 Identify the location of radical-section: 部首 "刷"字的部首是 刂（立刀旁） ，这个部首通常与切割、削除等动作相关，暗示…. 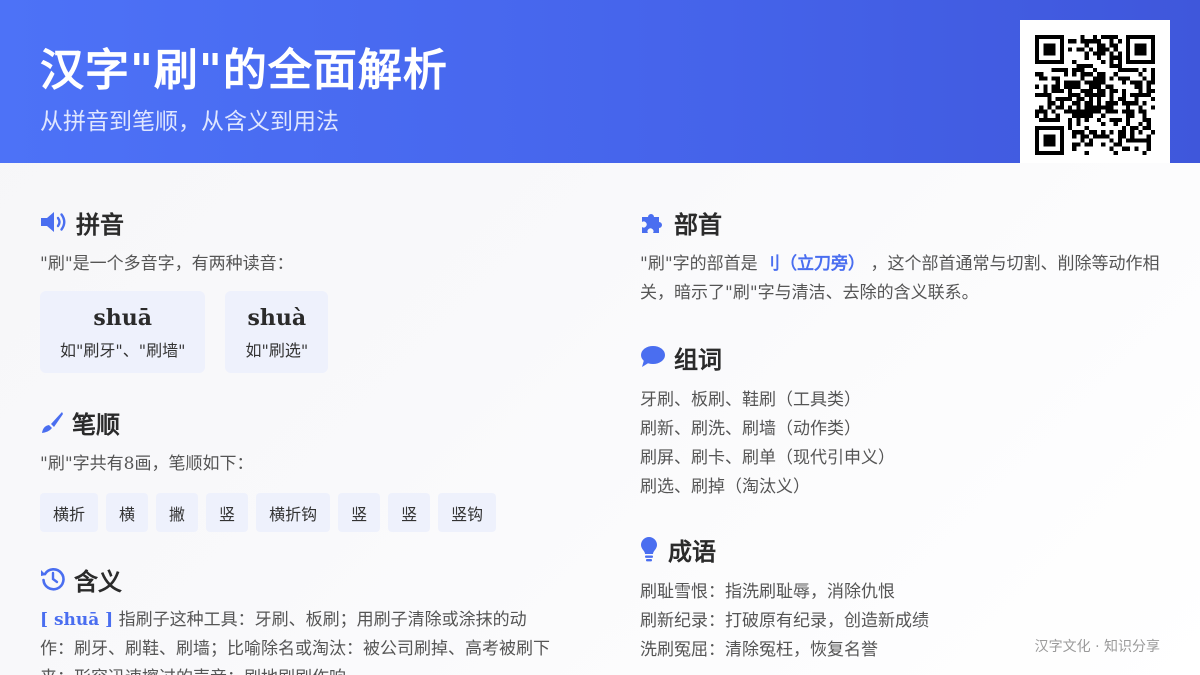
(901, 257).